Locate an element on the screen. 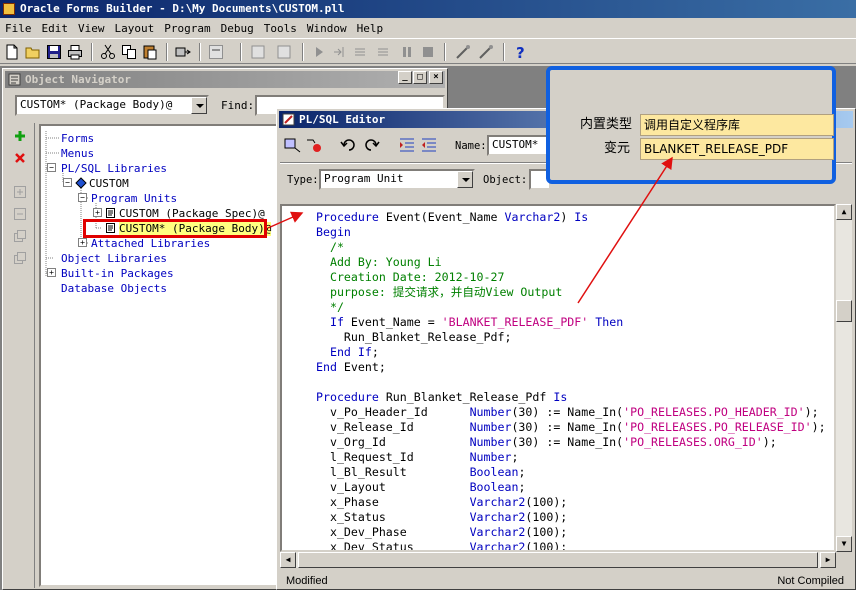 This screenshot has height=590, width=856. tree-node-forms: Forms is located at coordinates (77, 139).